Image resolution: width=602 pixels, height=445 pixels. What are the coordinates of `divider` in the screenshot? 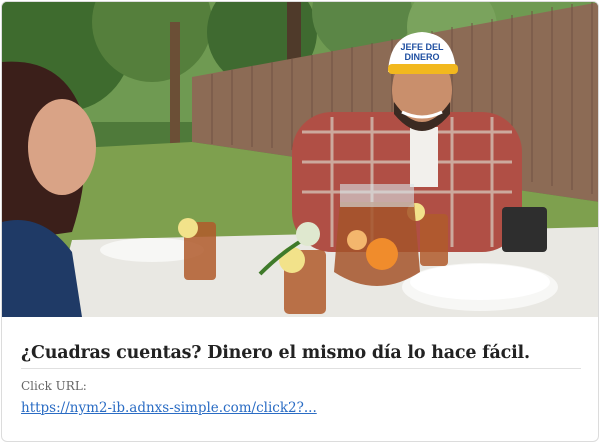 It's located at (301, 368).